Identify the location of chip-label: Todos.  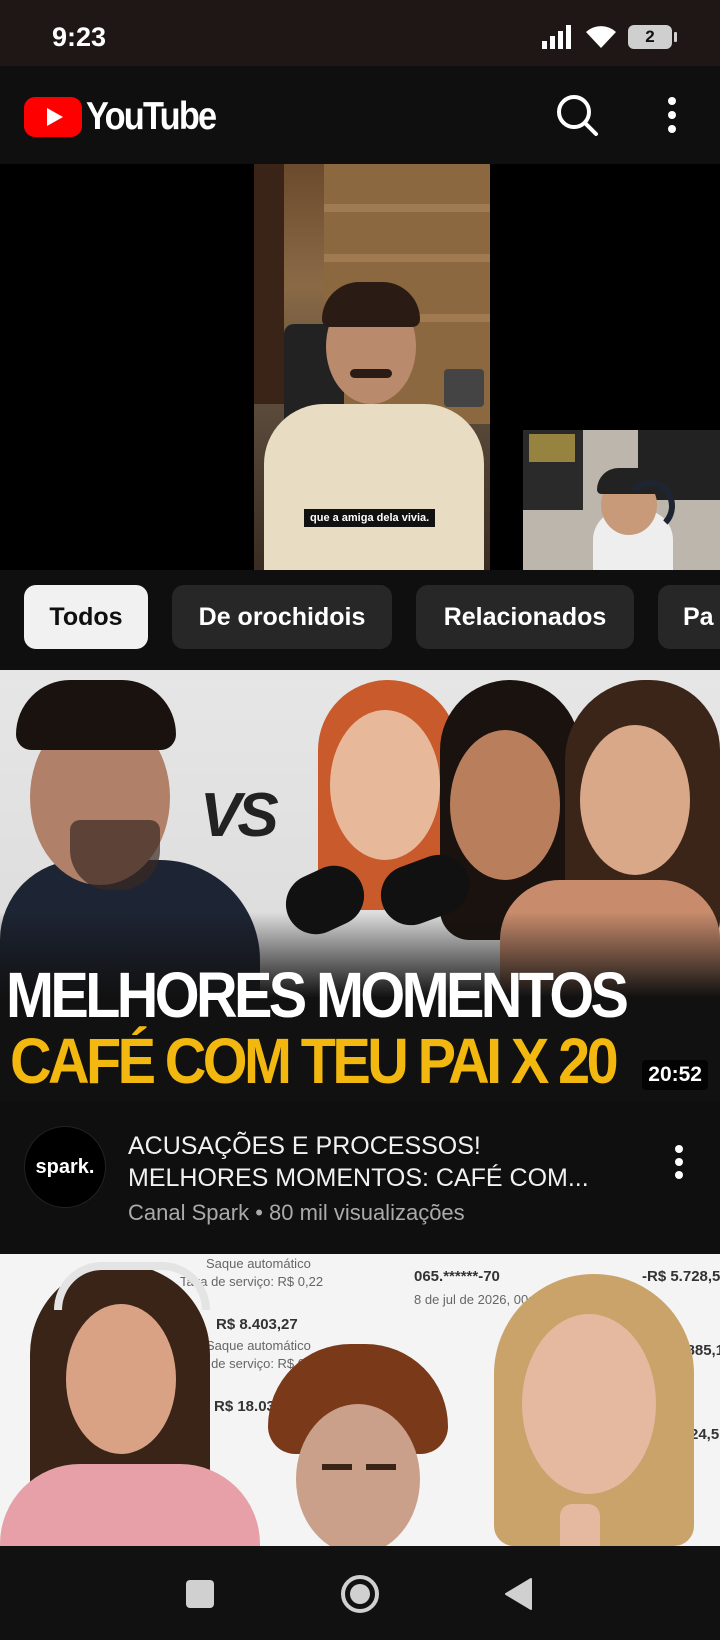
(86, 616).